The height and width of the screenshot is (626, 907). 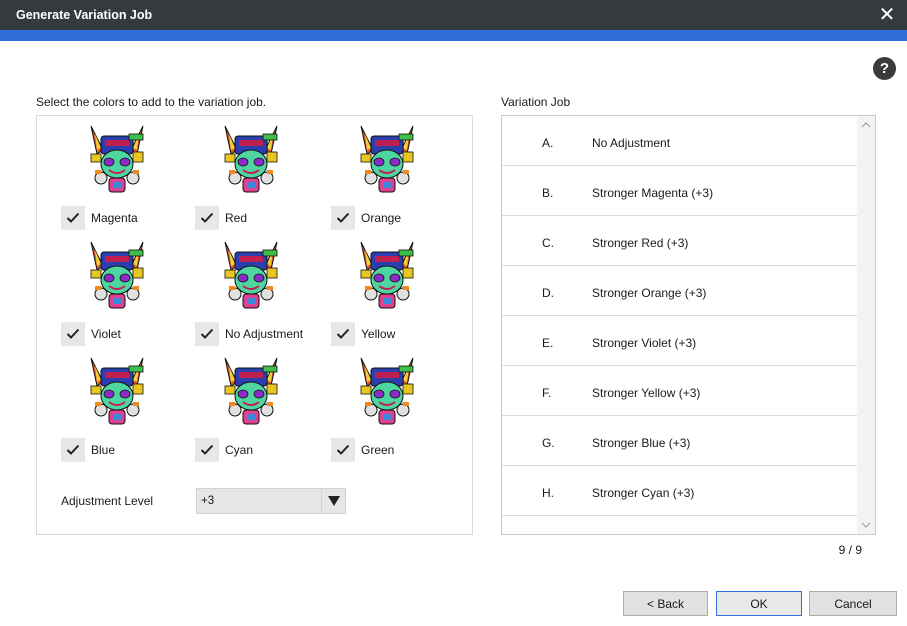 What do you see at coordinates (88, 450) in the screenshot?
I see `checkbox-blue: Blue` at bounding box center [88, 450].